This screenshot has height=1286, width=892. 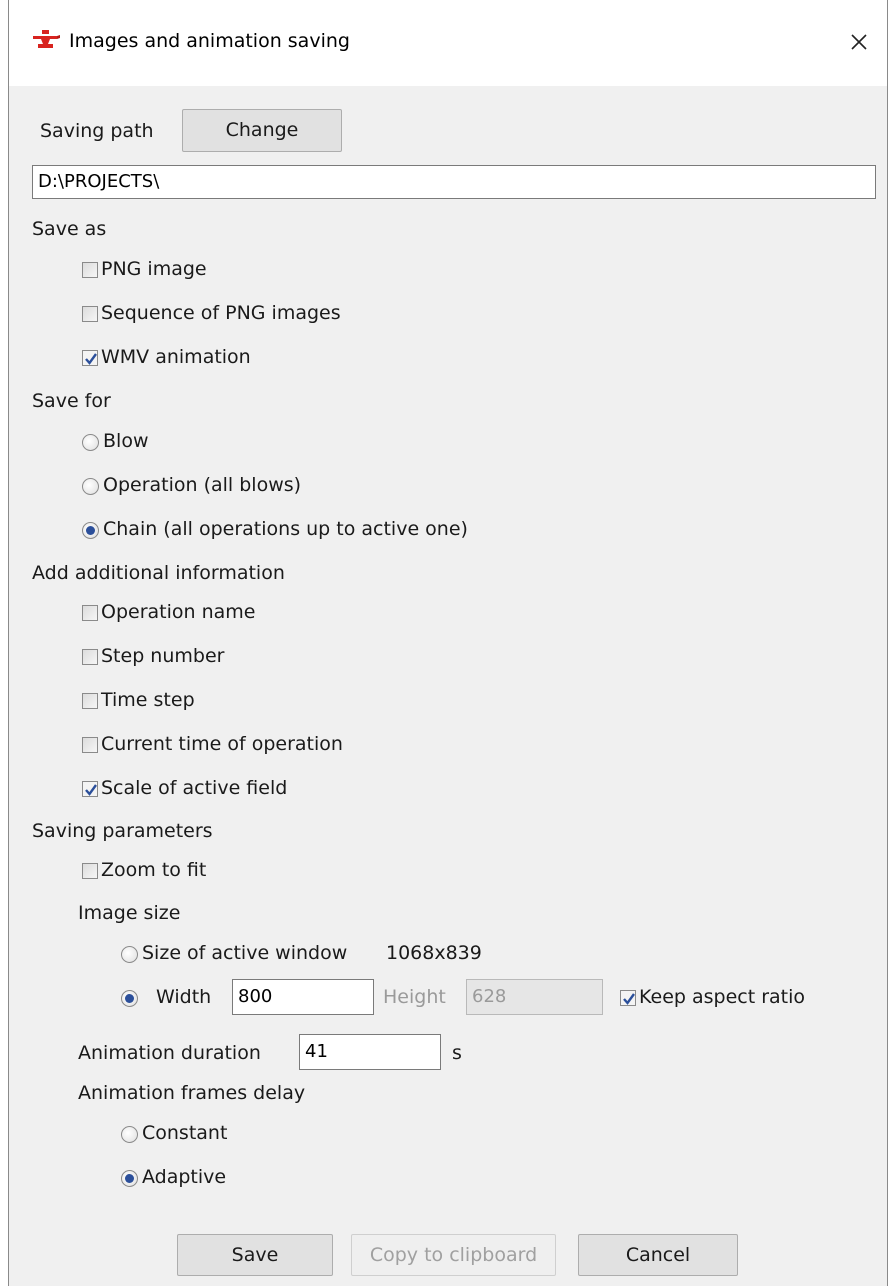 What do you see at coordinates (158, 573) in the screenshot?
I see `additional-info-heading: Add additional information` at bounding box center [158, 573].